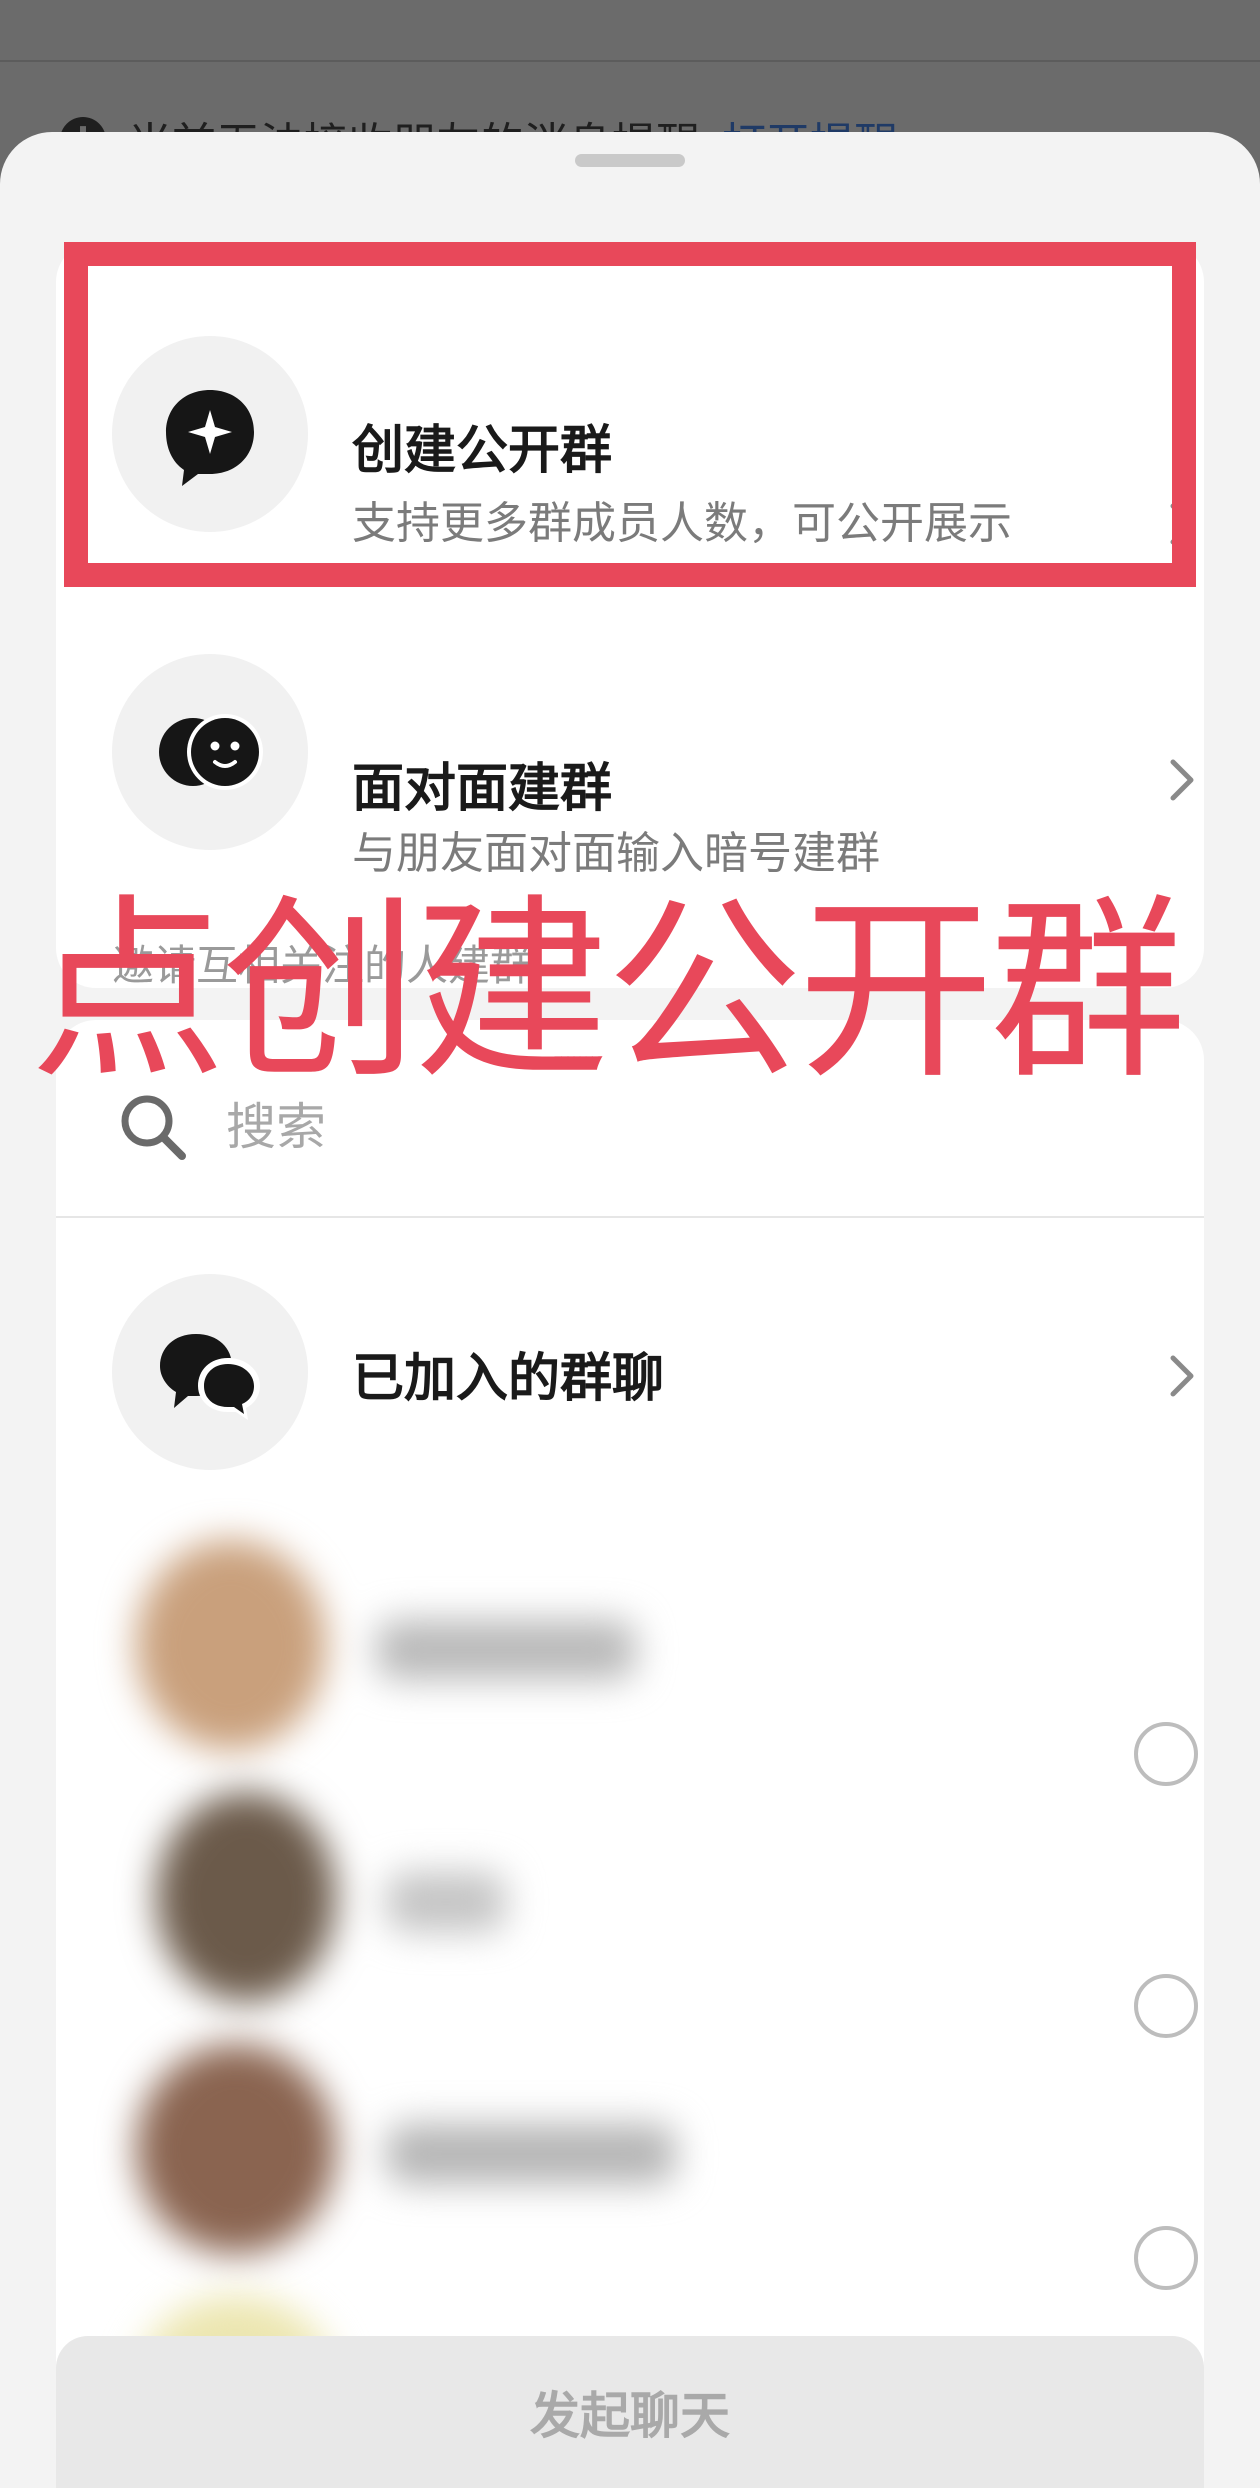  Describe the element at coordinates (630, 1343) in the screenshot. I see `joined-groups-row: 已加入的群聊` at that location.